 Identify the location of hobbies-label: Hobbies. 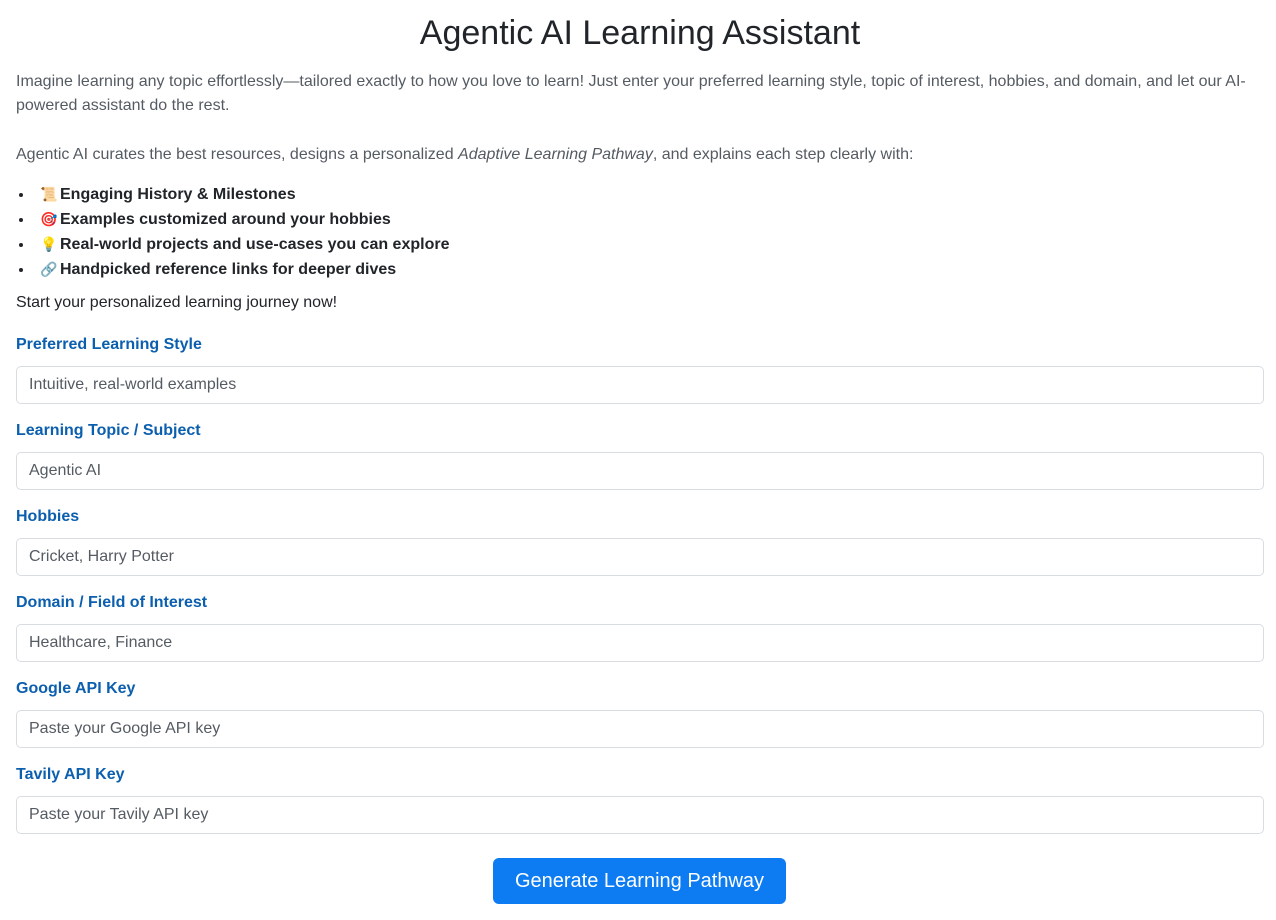
(48, 516).